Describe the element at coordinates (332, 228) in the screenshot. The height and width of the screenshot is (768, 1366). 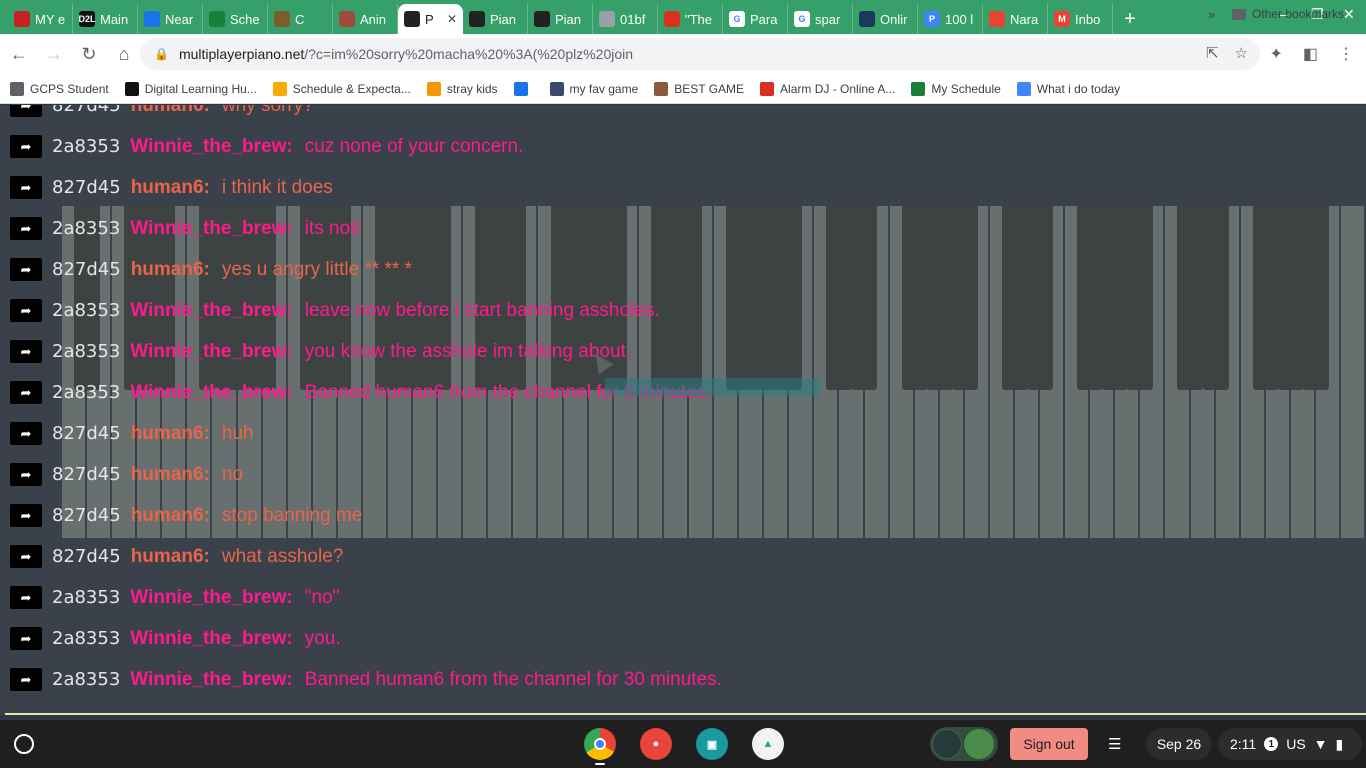
I see `message-text: its not/` at that location.